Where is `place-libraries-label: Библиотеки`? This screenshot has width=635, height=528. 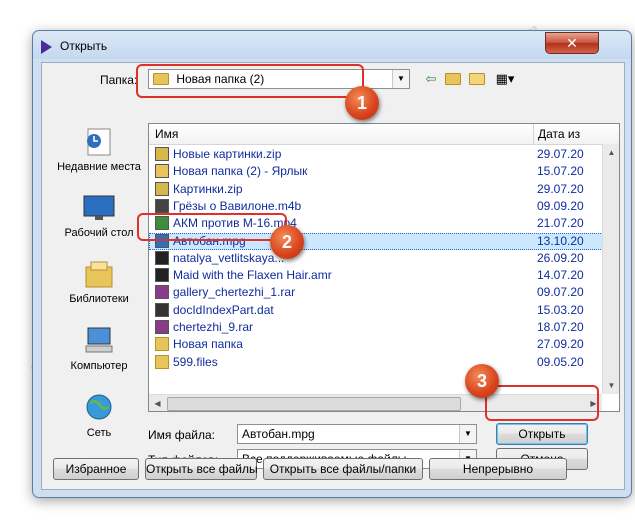
place-libraries-label: Библиотеки is located at coordinates (99, 299).